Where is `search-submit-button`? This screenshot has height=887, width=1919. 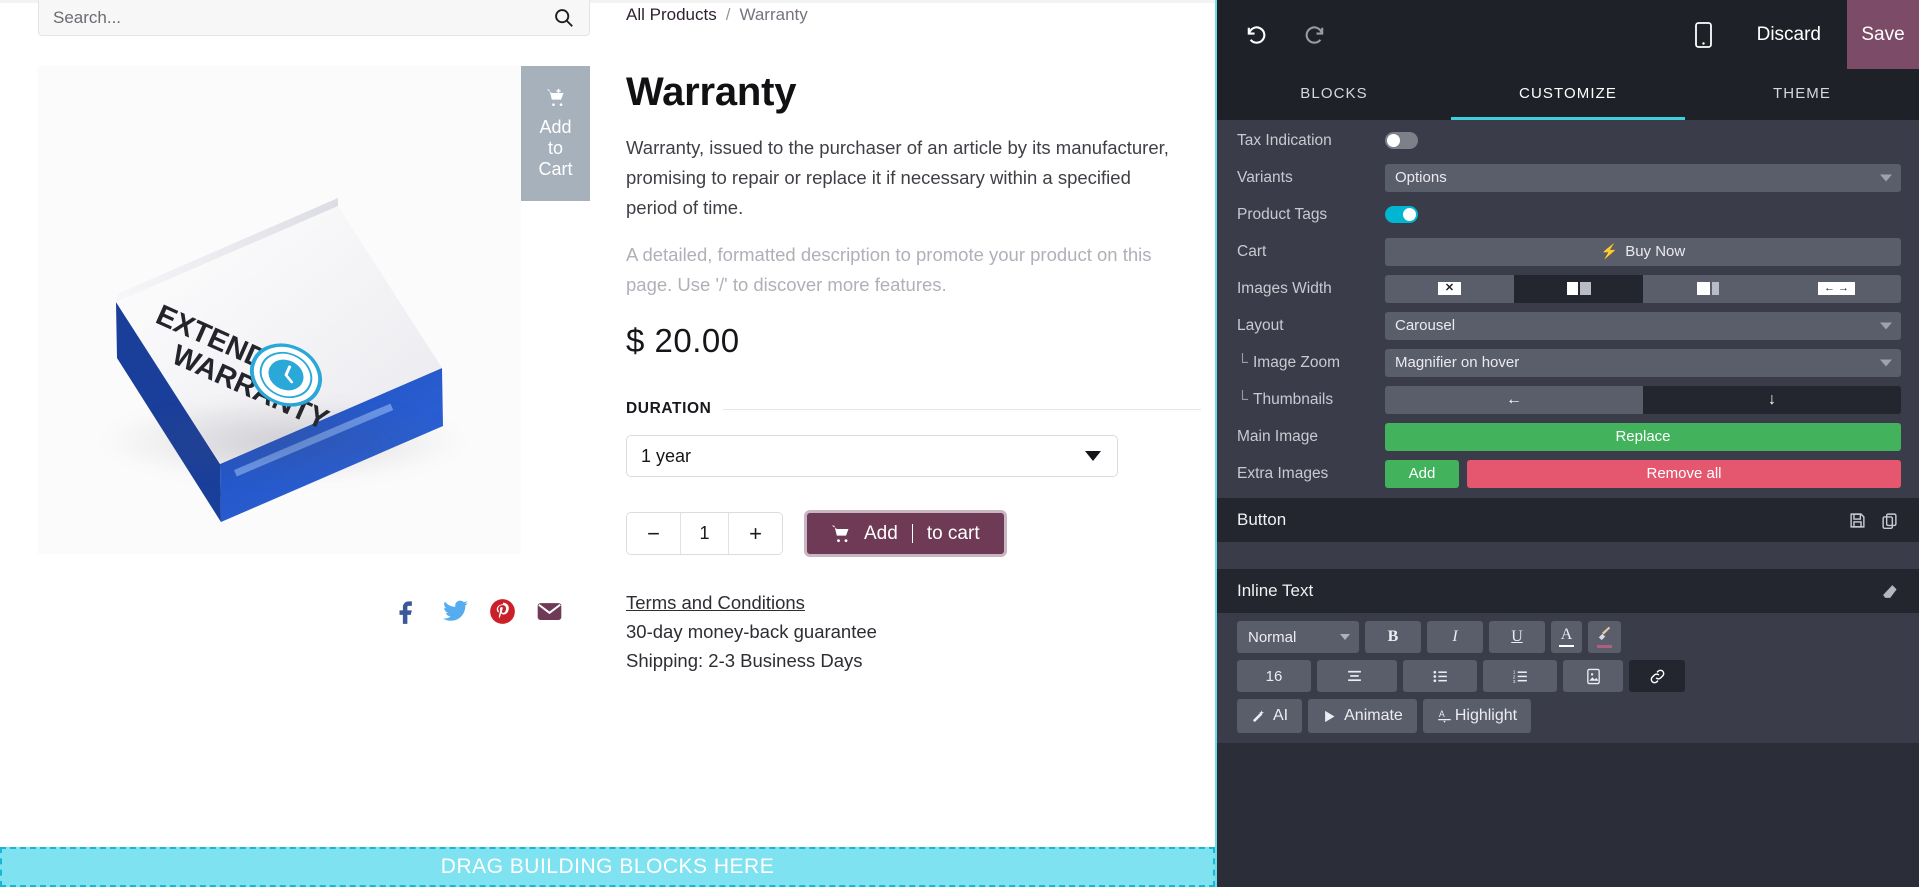
search-submit-button is located at coordinates (563, 18).